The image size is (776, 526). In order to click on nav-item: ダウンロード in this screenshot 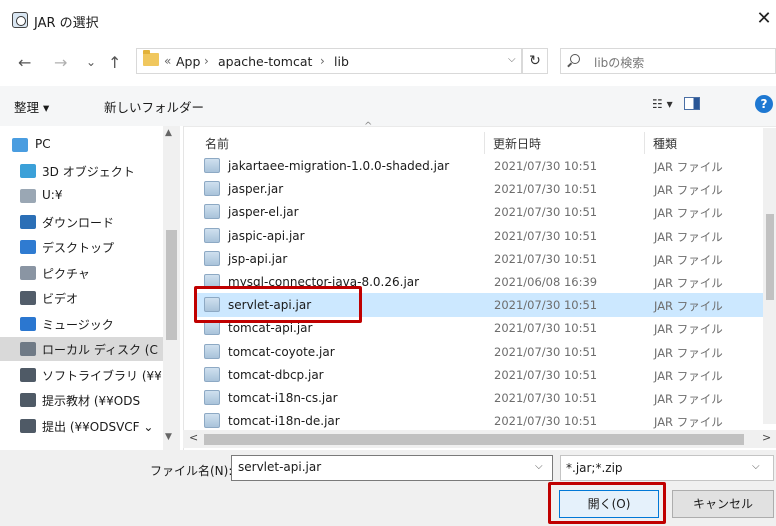, I will do `click(87, 222)`.